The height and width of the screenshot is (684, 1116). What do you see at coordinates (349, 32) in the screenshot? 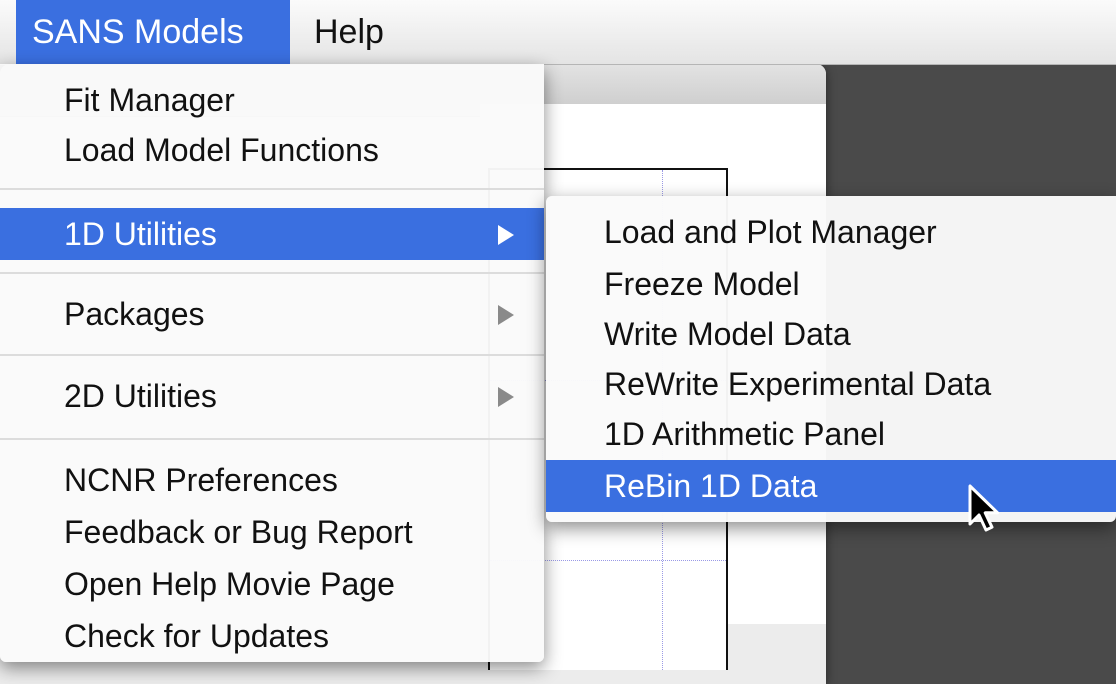
I see `menubar-help: Help` at bounding box center [349, 32].